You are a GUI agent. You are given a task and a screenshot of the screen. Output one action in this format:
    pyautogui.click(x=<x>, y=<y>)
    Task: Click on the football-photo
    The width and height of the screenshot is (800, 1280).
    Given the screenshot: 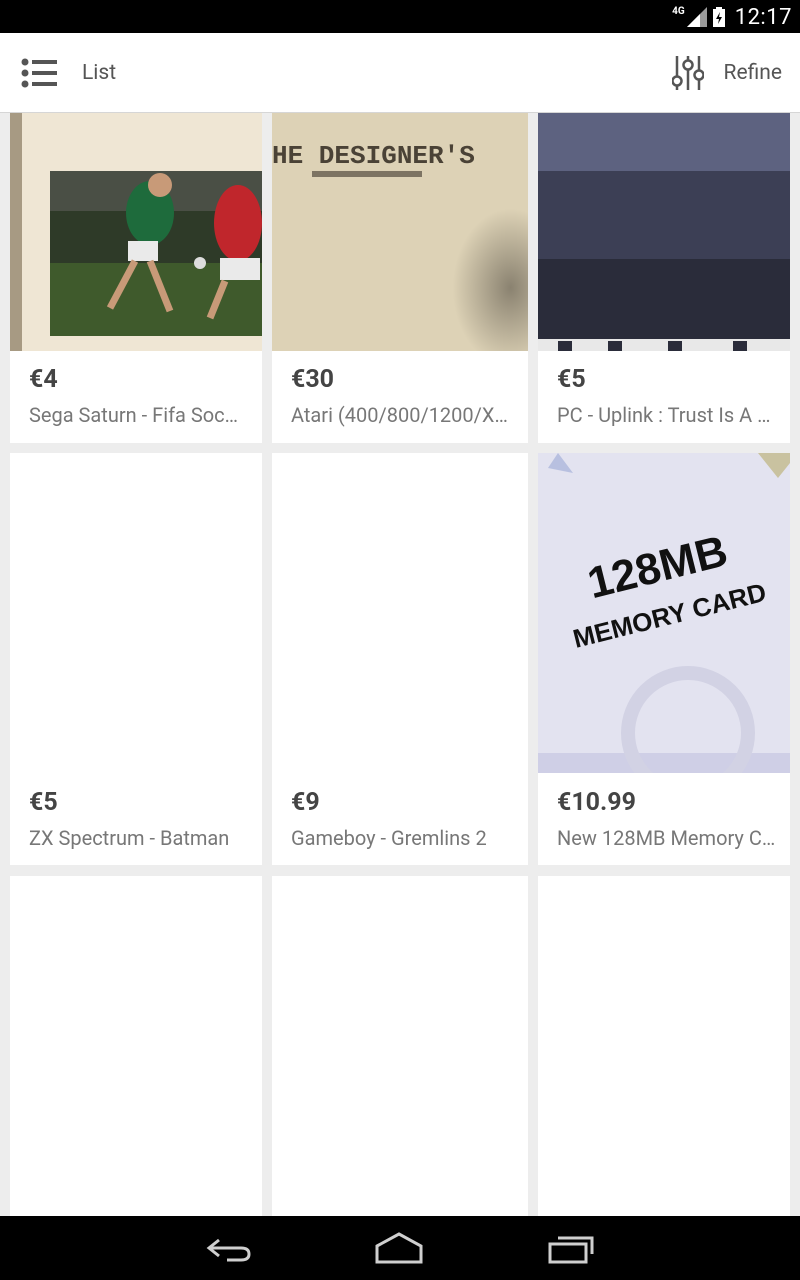 What is the action you would take?
    pyautogui.click(x=136, y=232)
    